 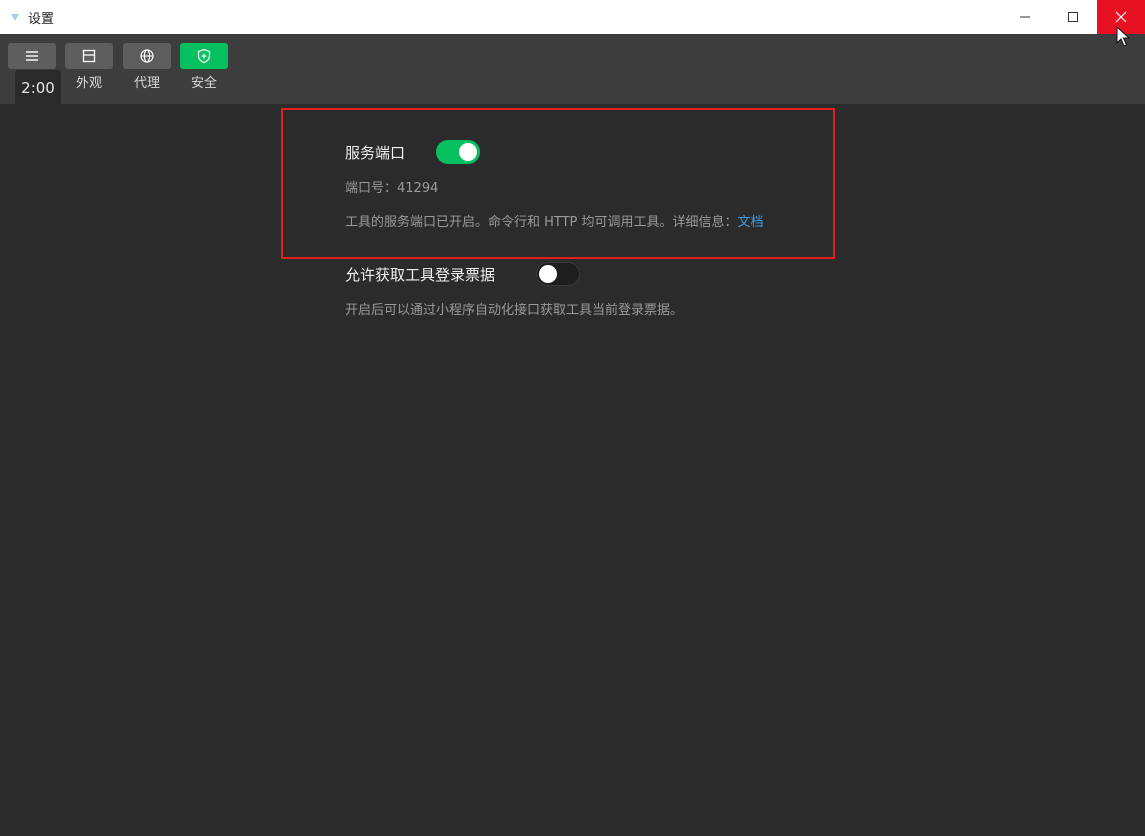 I want to click on maximize-icon, so click(x=1073, y=17).